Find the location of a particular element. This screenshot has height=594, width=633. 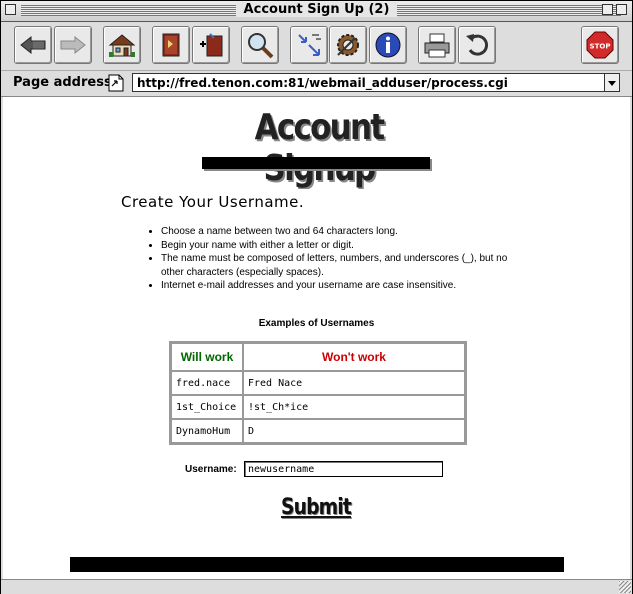

forward-icon is located at coordinates (73, 45).